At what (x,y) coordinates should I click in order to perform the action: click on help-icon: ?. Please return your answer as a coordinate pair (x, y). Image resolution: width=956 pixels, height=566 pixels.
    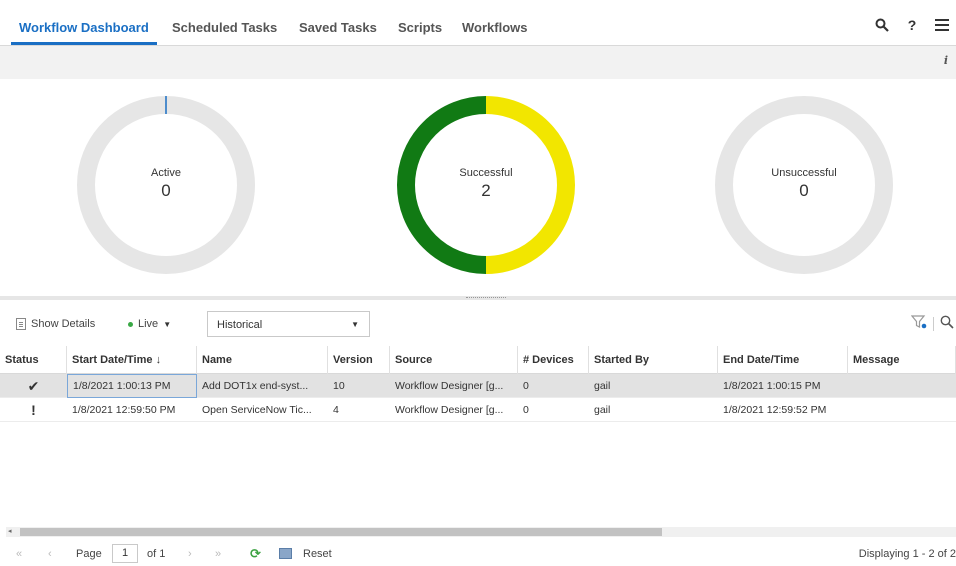
    Looking at the image, I should click on (912, 25).